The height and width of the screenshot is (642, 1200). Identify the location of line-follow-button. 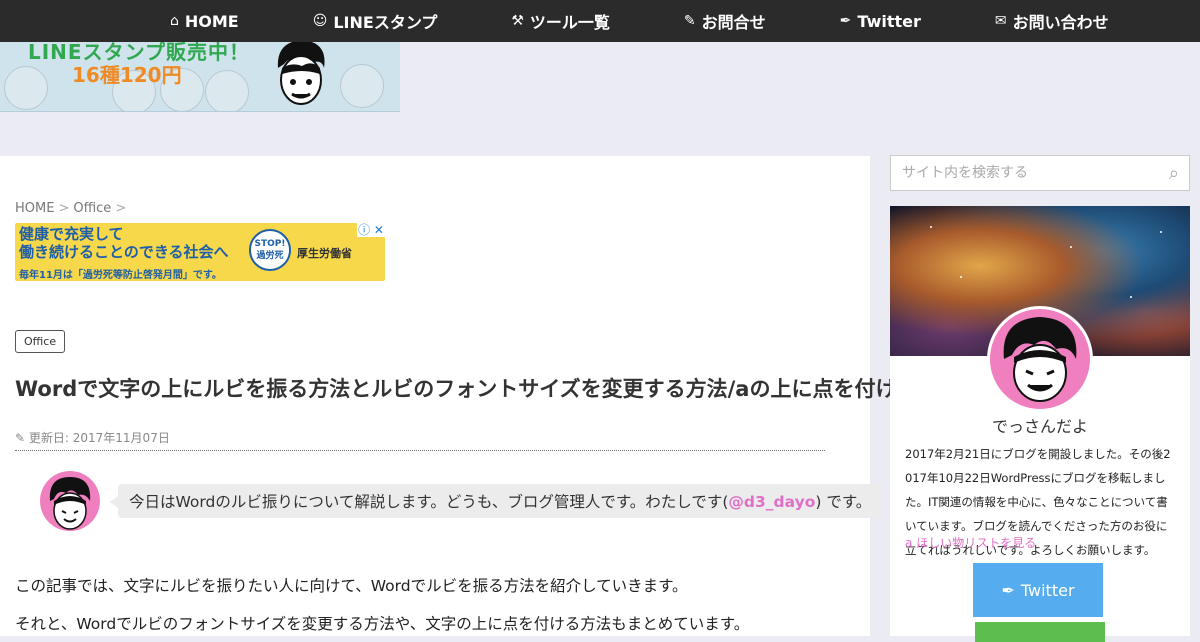
(1040, 632).